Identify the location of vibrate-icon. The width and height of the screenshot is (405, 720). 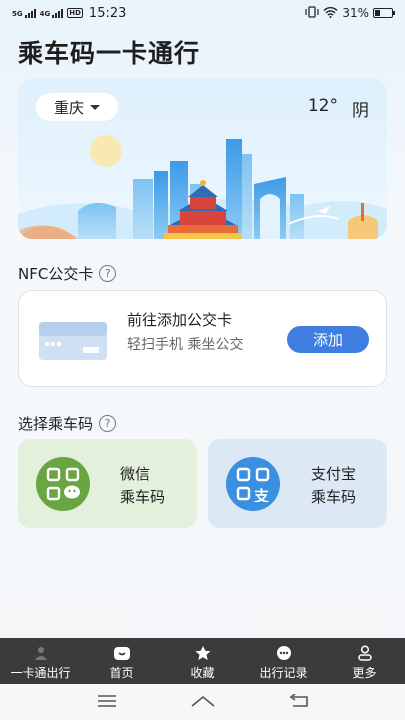
(312, 13).